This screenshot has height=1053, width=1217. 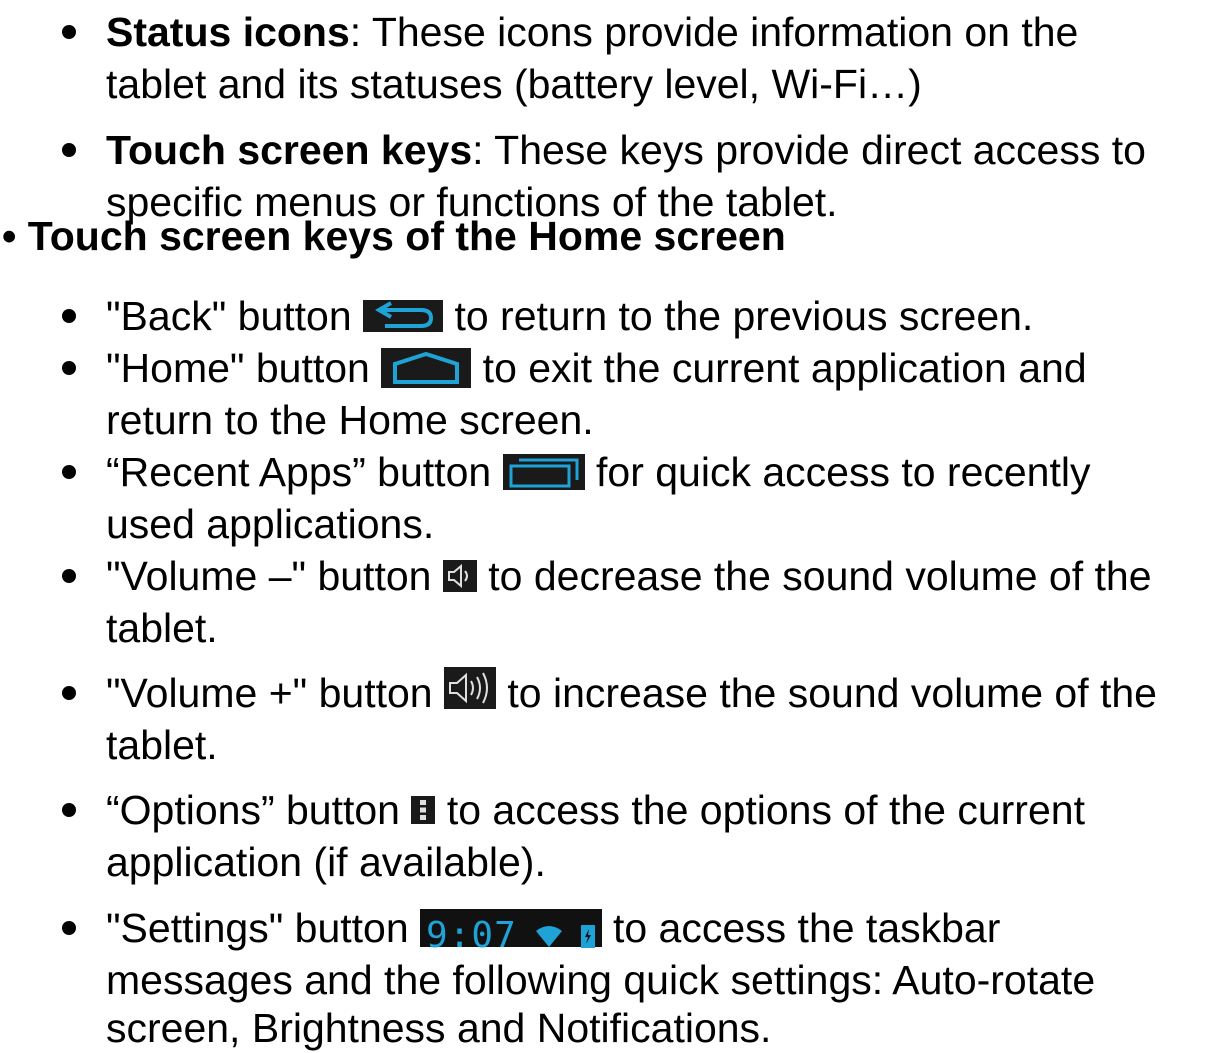 What do you see at coordinates (744, 316) in the screenshot?
I see `text: to return to the previous screen.` at bounding box center [744, 316].